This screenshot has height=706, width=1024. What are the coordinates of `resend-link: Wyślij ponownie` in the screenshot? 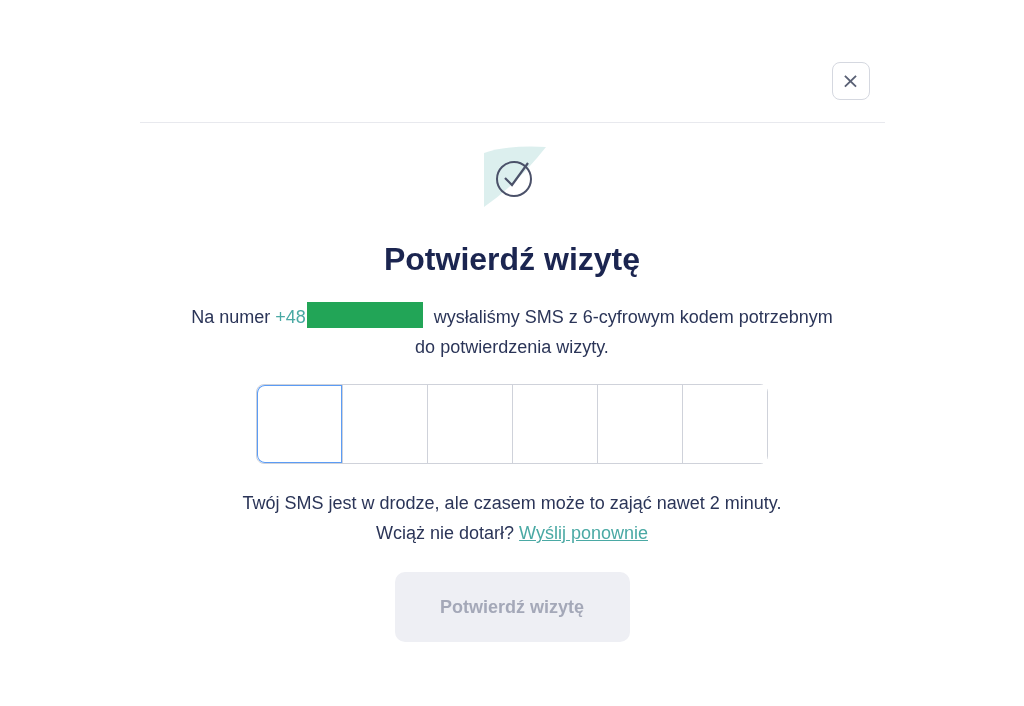 It's located at (583, 533).